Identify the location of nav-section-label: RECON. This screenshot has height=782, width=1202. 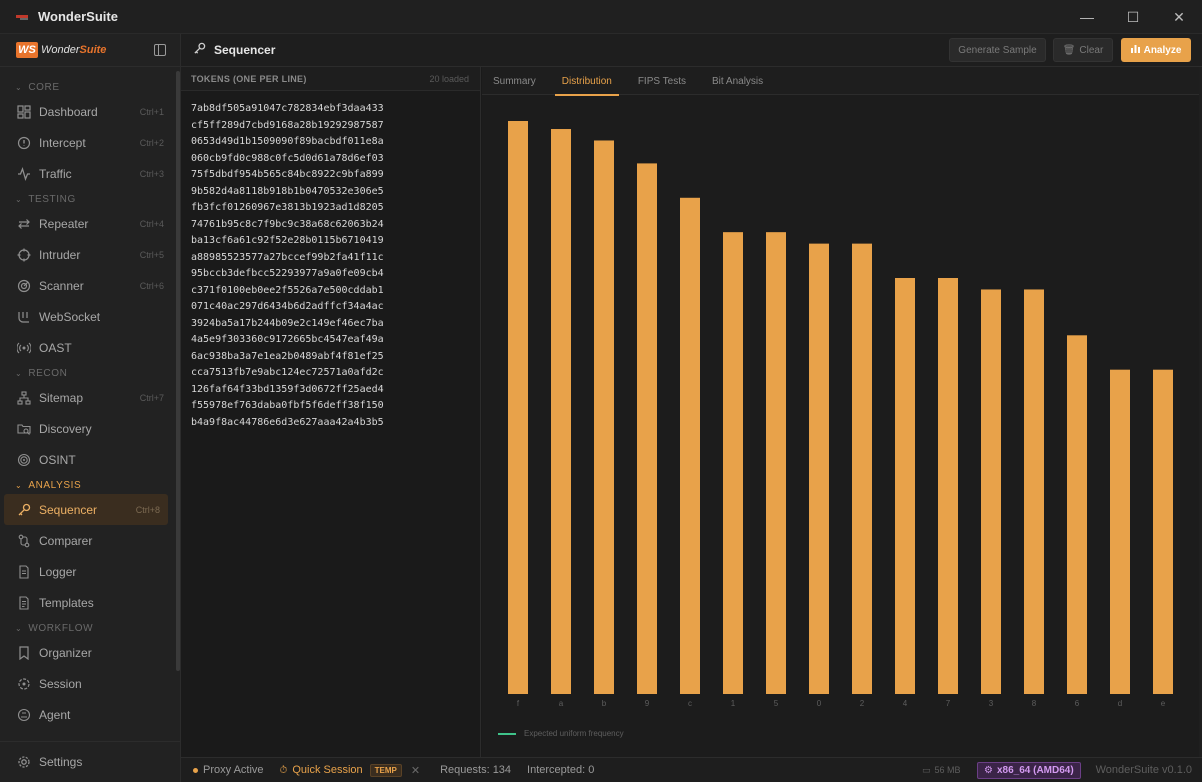
(48, 373).